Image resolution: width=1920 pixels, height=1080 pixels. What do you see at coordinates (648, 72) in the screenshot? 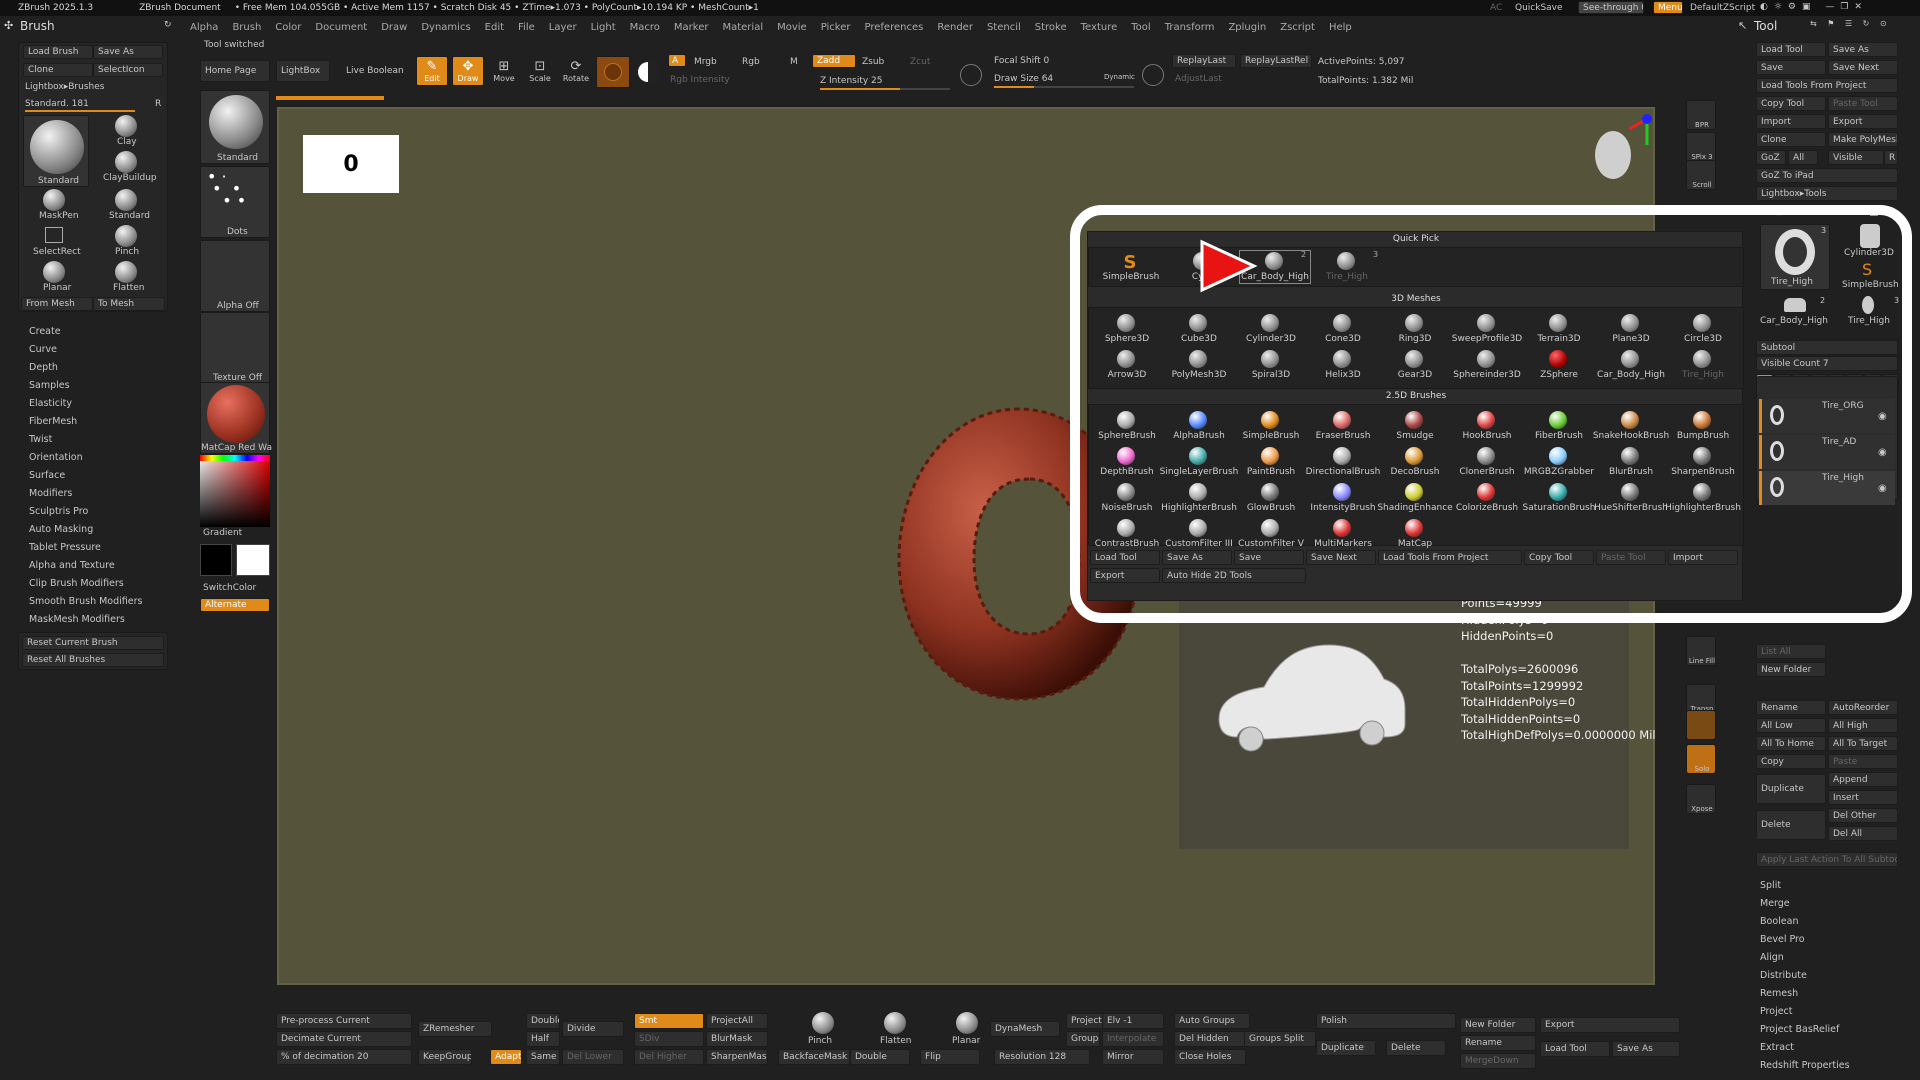
I see `color-mode-icon` at bounding box center [648, 72].